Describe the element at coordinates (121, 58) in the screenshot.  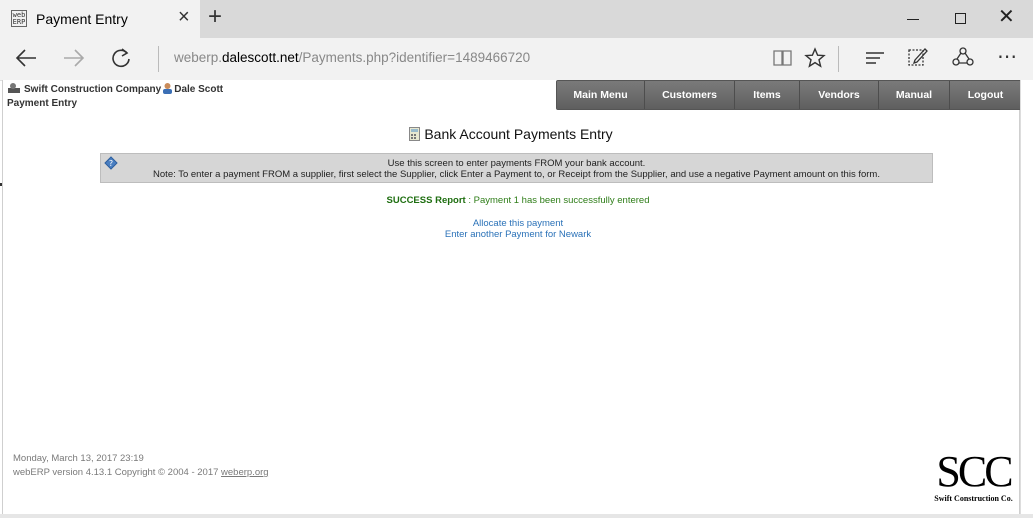
I see `refresh-icon` at that location.